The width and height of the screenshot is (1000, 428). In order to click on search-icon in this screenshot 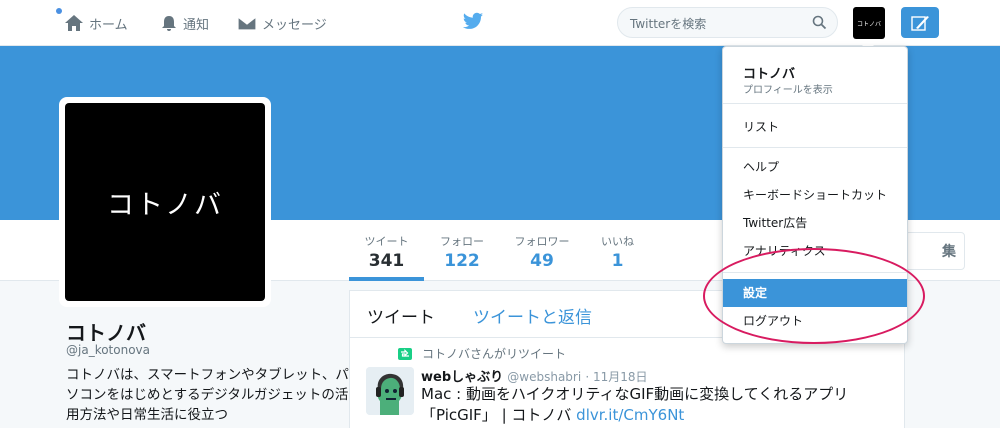, I will do `click(819, 22)`.